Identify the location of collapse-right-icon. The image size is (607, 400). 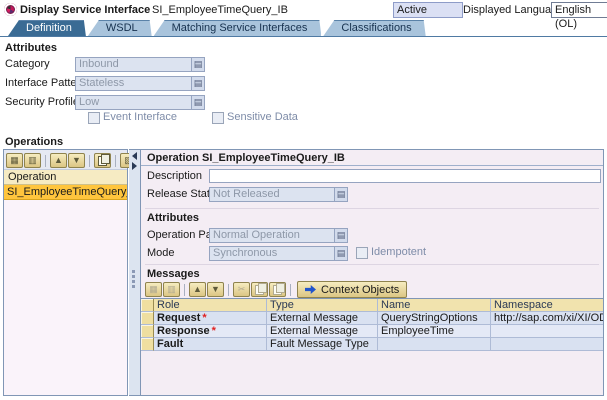
(134, 166).